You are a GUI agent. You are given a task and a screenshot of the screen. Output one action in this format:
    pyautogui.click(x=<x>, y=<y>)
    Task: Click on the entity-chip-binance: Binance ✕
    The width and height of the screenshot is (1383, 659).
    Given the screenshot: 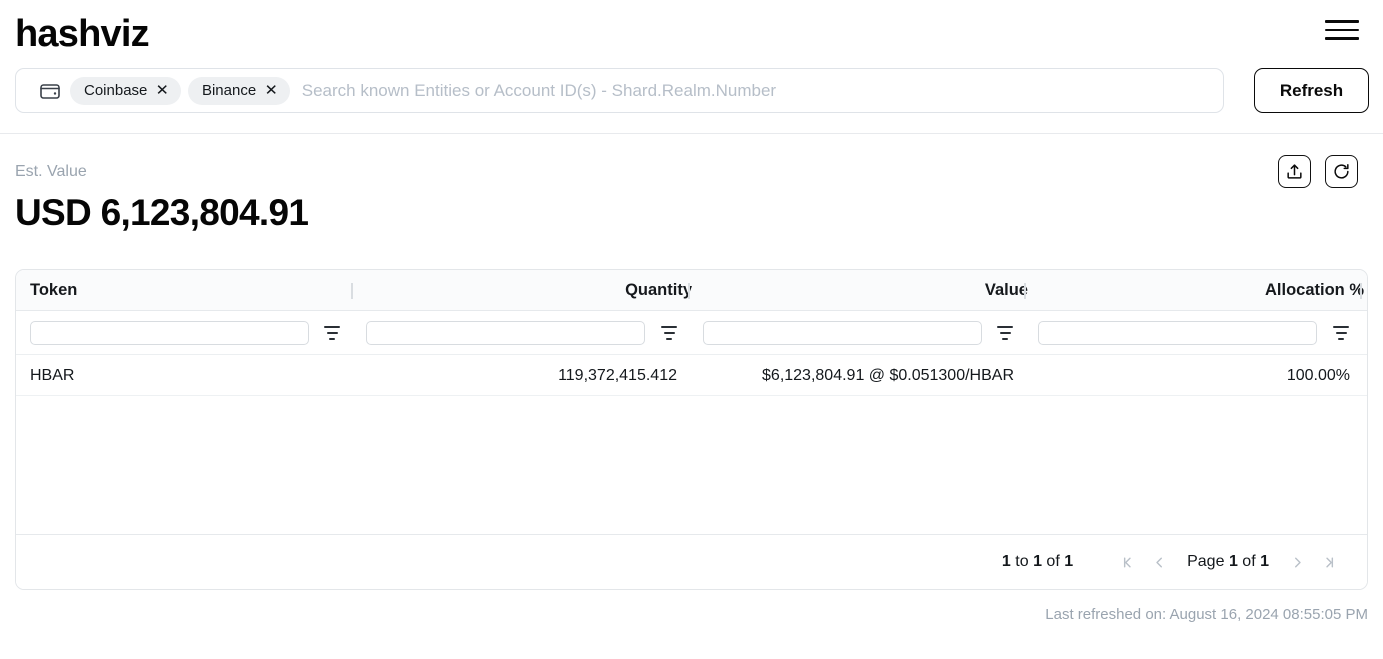 What is the action you would take?
    pyautogui.click(x=238, y=90)
    